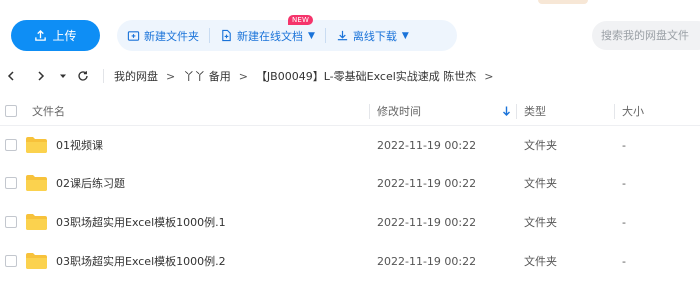 Image resolution: width=700 pixels, height=299 pixels. What do you see at coordinates (41, 76) in the screenshot?
I see `forward-icon` at bounding box center [41, 76].